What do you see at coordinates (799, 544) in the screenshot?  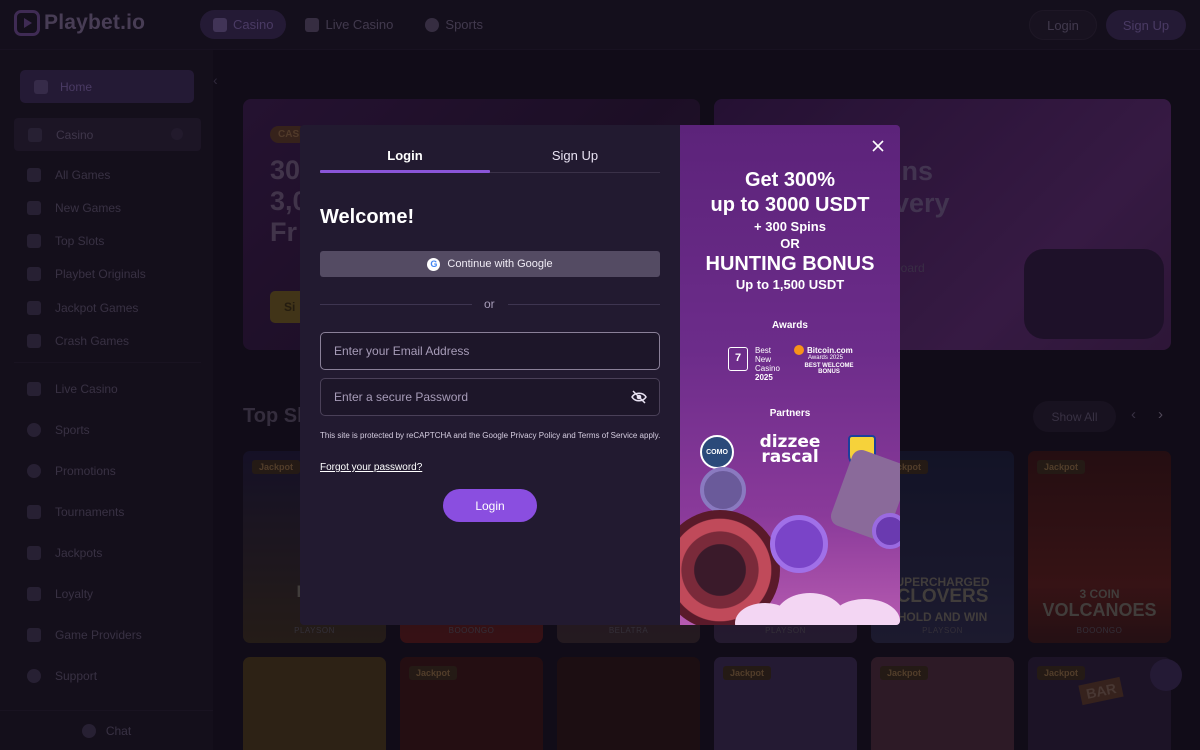 I see `ethereum-coin-icon` at bounding box center [799, 544].